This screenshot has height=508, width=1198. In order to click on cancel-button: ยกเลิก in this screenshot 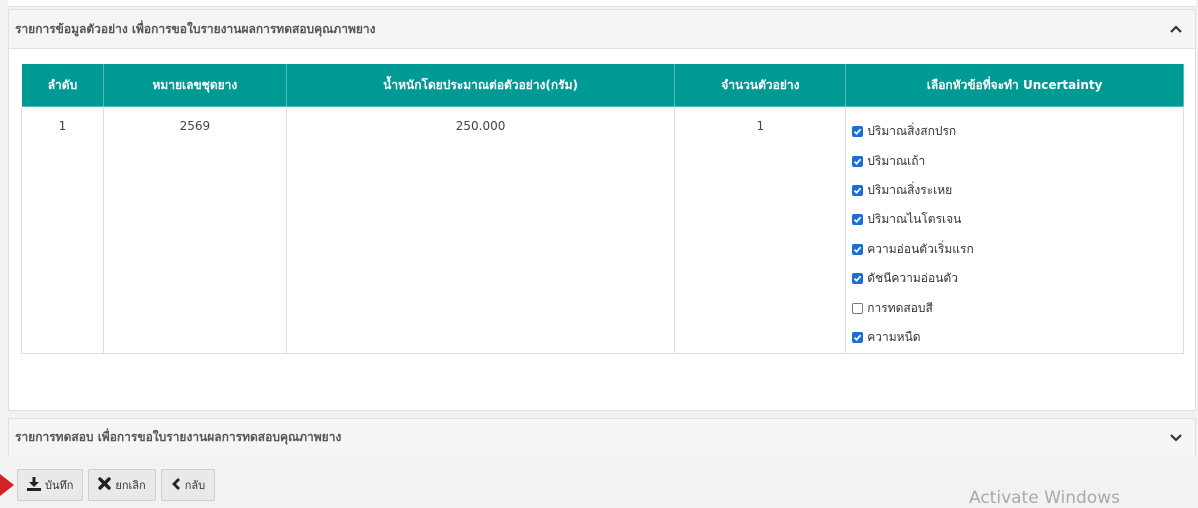, I will do `click(122, 485)`.